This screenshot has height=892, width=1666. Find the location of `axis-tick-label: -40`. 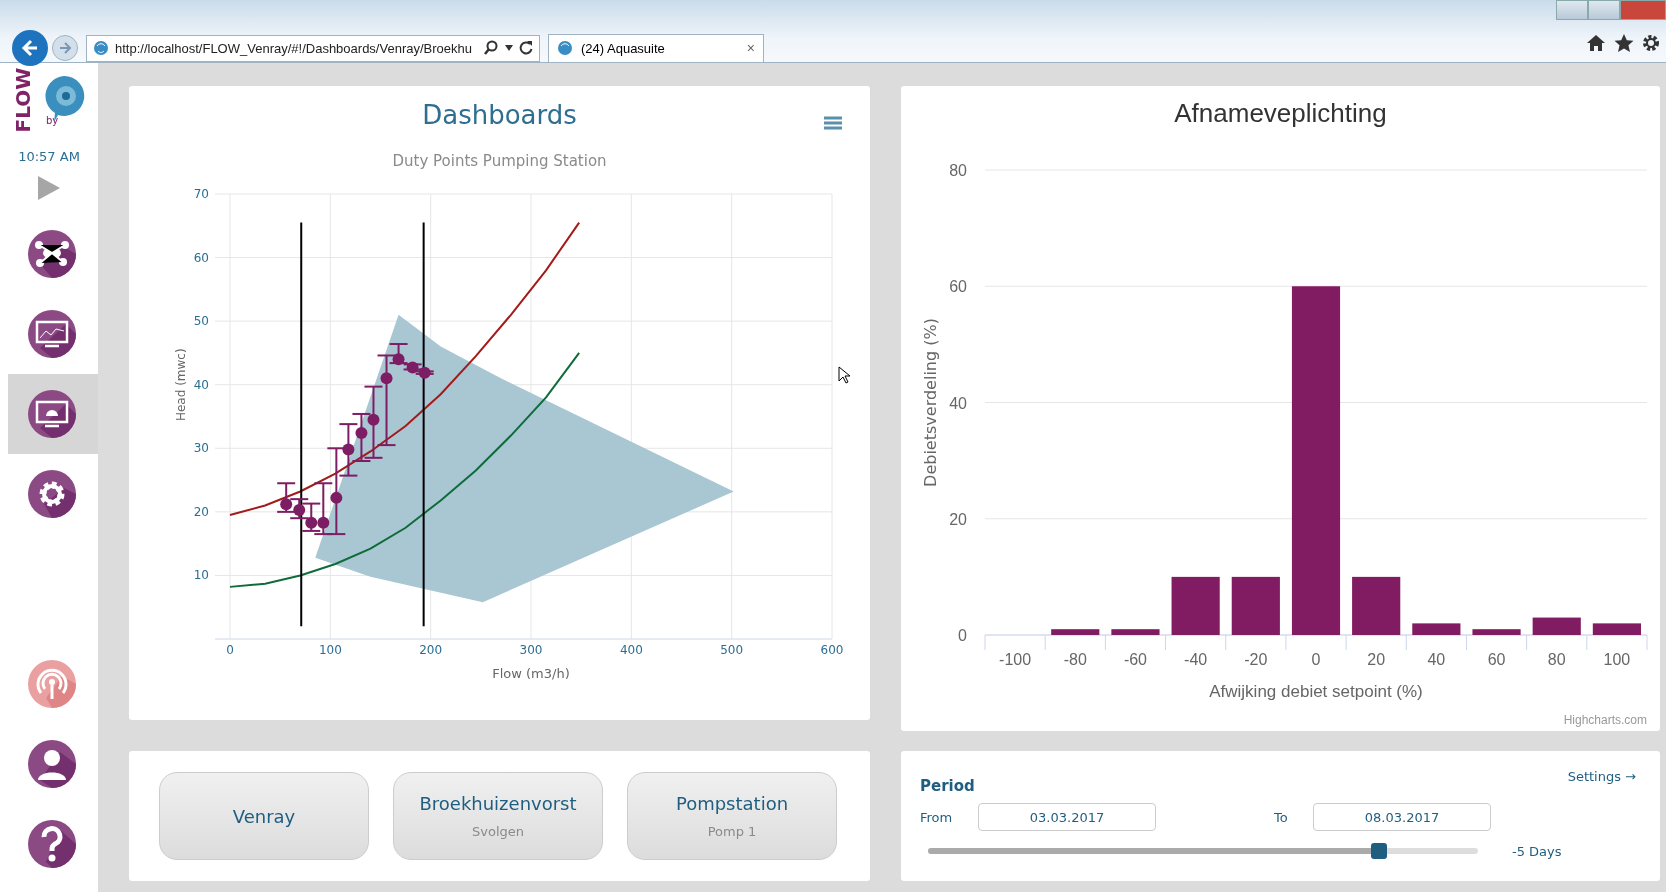

axis-tick-label: -40 is located at coordinates (1196, 659).